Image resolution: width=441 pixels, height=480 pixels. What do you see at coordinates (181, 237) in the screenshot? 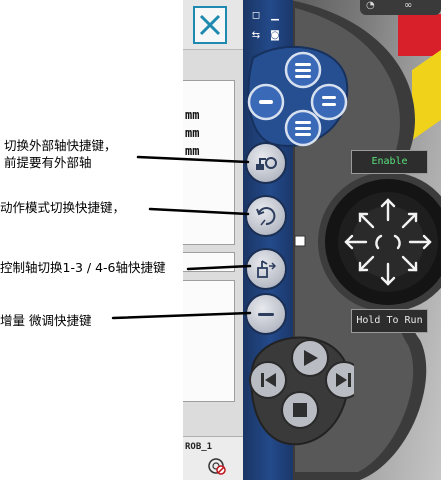
I see `annotation-pointers` at bounding box center [181, 237].